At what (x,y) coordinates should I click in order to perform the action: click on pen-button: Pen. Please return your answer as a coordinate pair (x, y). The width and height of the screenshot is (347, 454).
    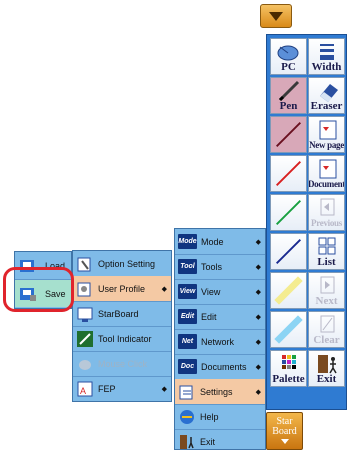
    Looking at the image, I should click on (288, 95).